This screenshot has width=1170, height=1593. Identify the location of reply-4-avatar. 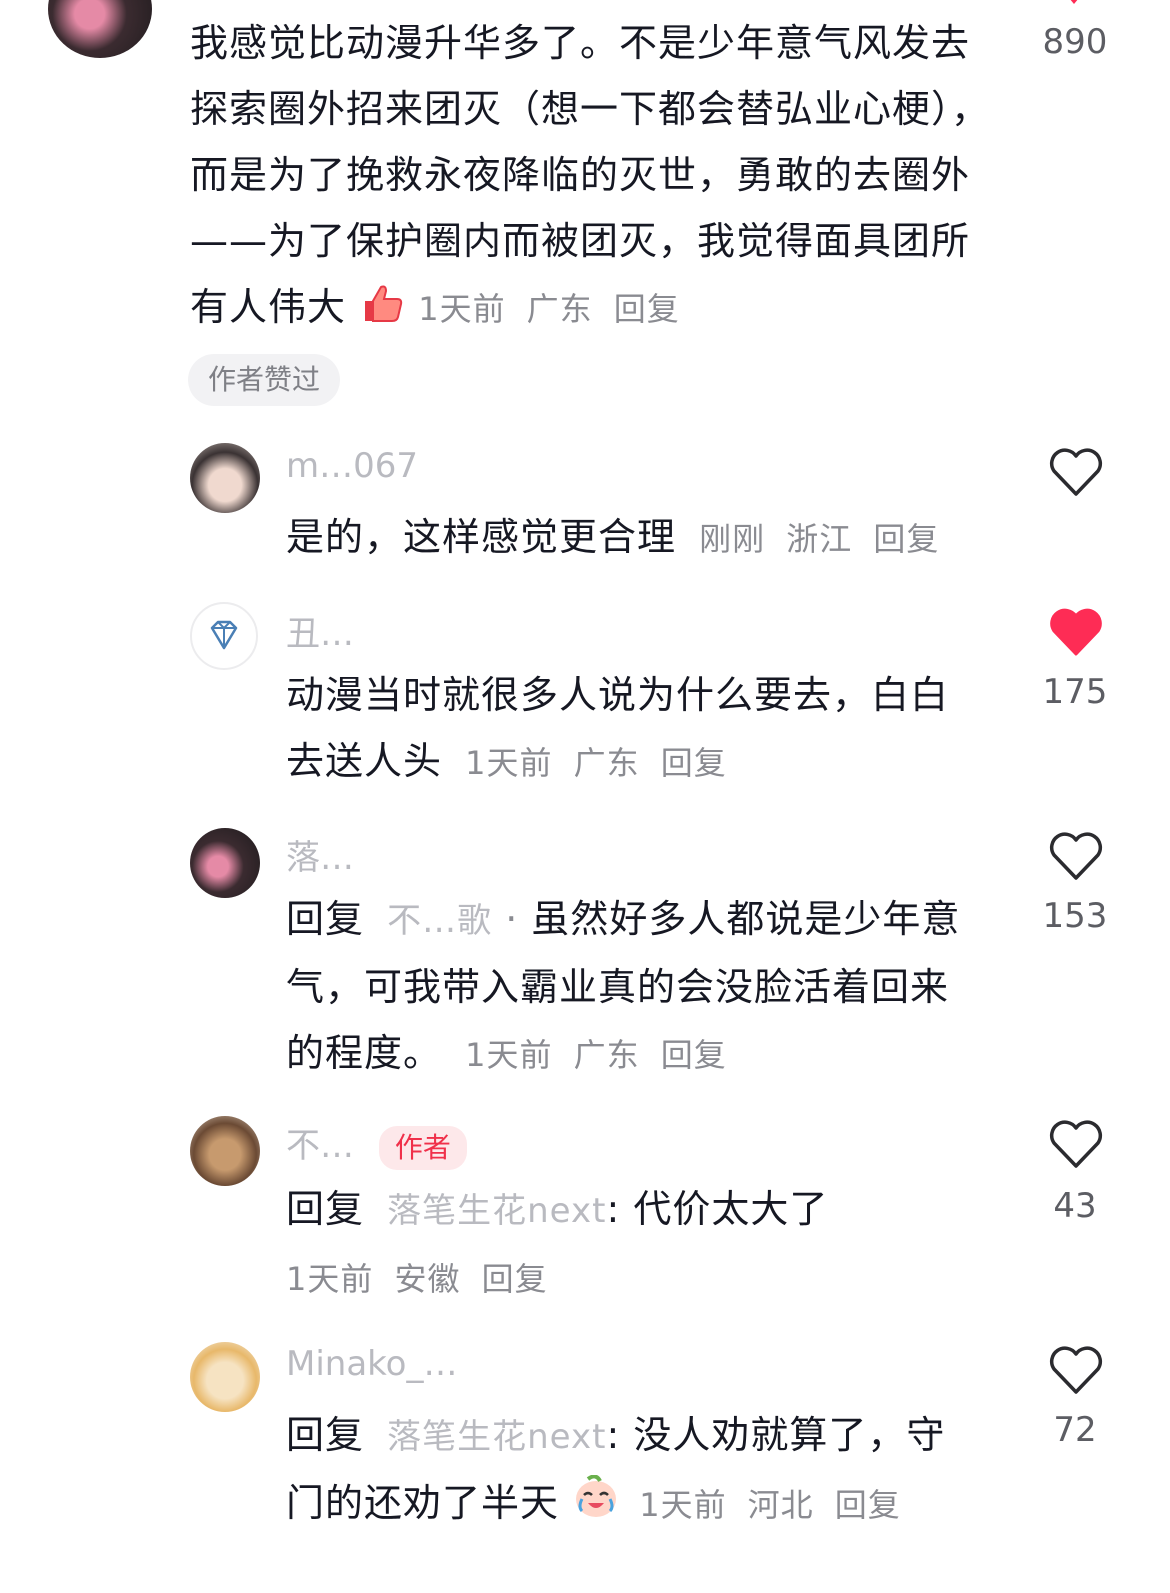
(225, 1151).